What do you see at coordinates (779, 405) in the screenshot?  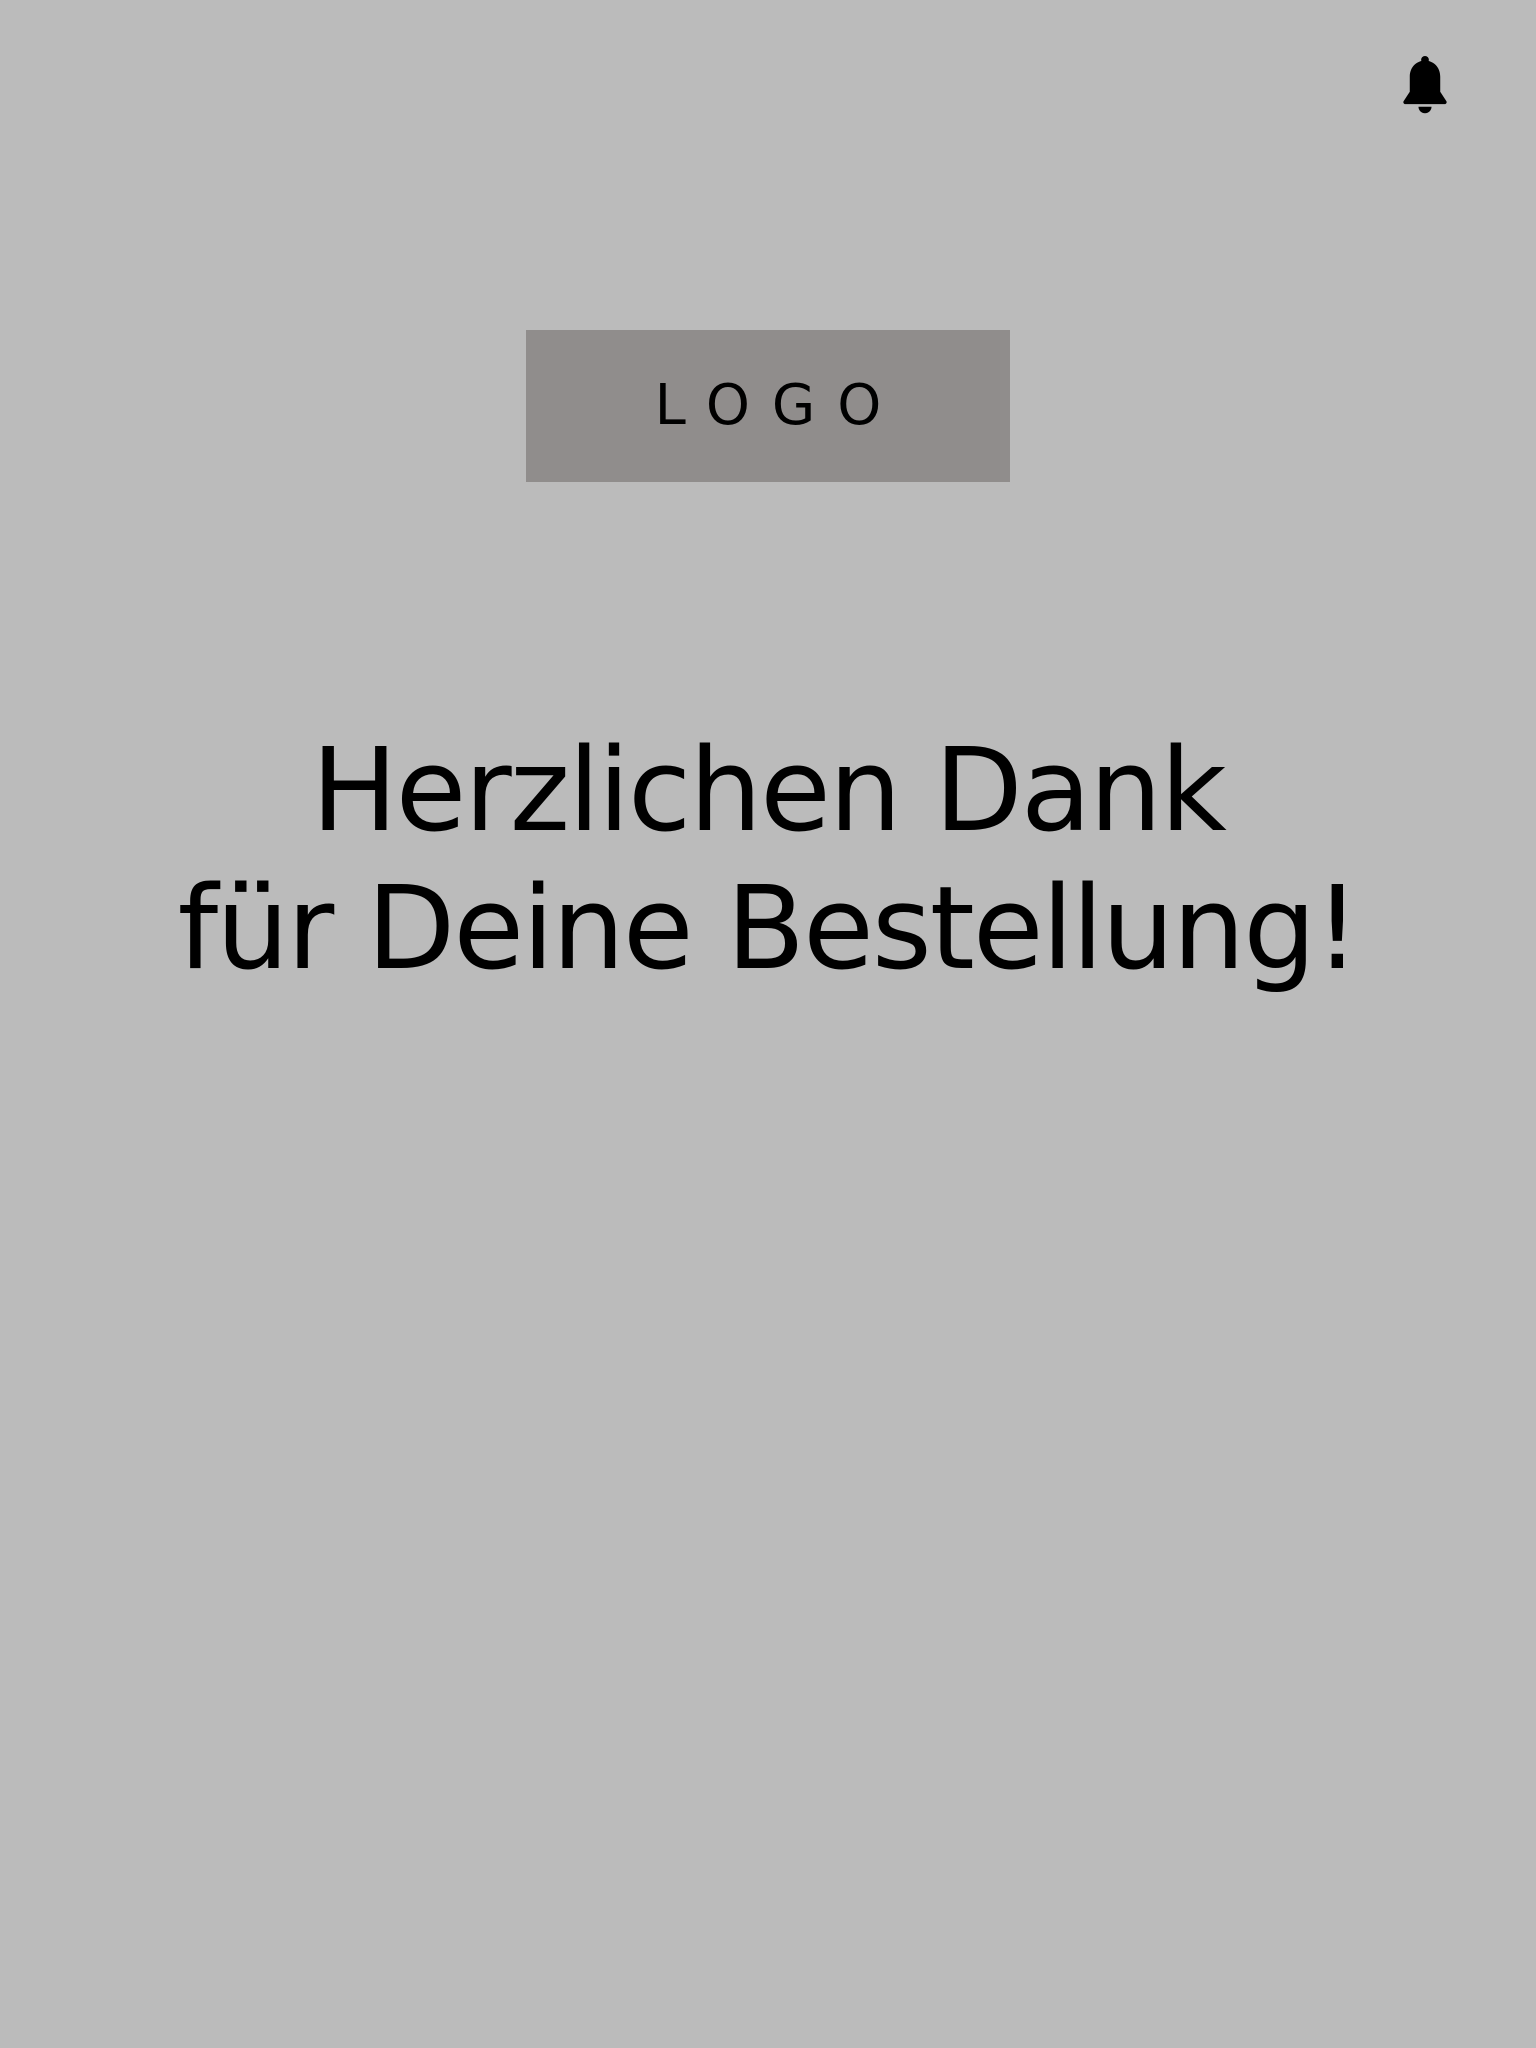 I see `logo-text: LOGO` at bounding box center [779, 405].